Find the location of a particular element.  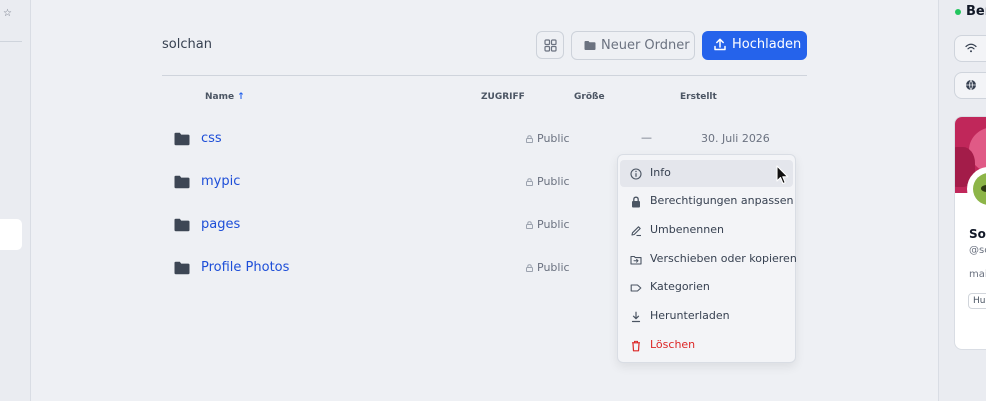

profile-card: Sol @sc mai Hu is located at coordinates (970, 233).